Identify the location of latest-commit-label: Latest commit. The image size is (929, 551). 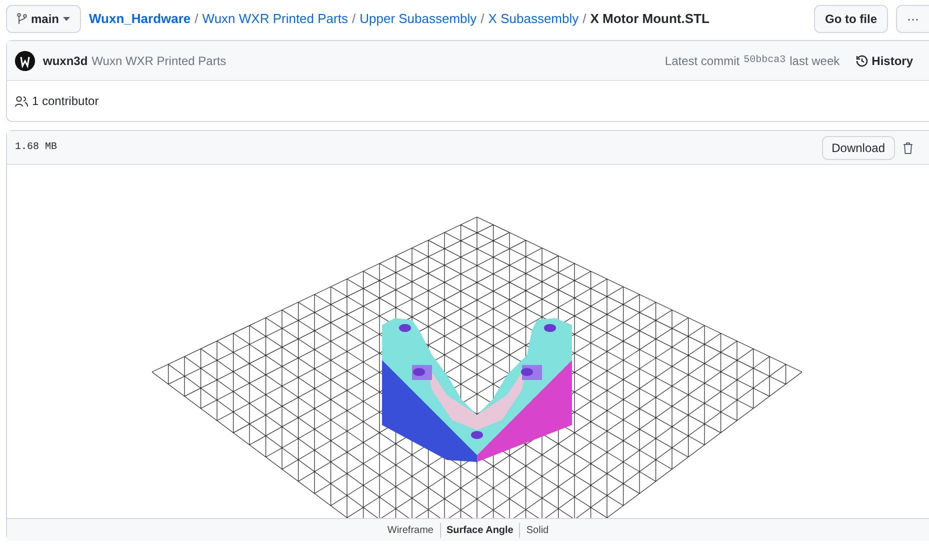
(702, 61).